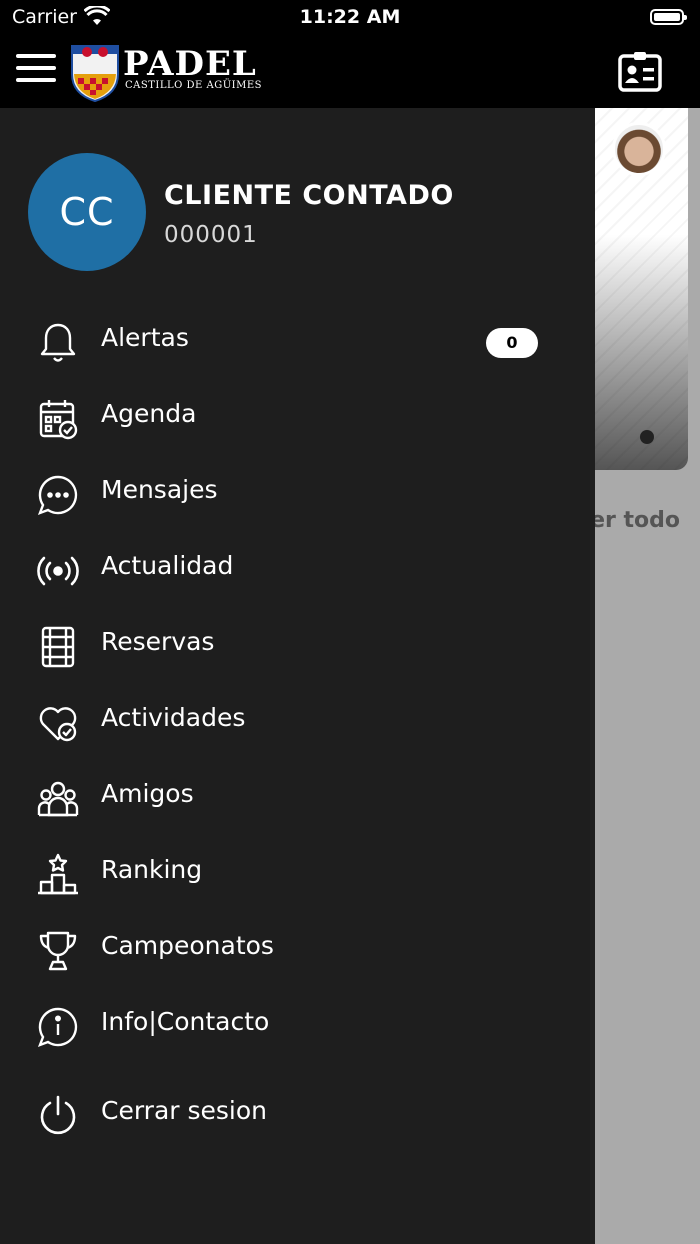 The width and height of the screenshot is (700, 1244). I want to click on menu-label: Actividades, so click(173, 717).